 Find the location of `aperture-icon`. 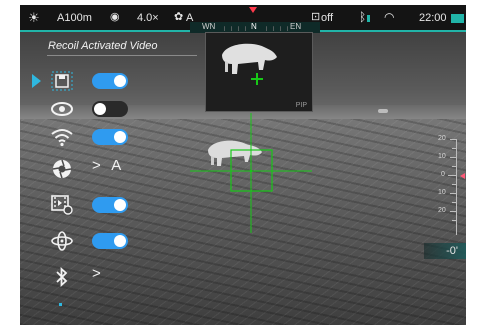

aperture-icon is located at coordinates (62, 169).